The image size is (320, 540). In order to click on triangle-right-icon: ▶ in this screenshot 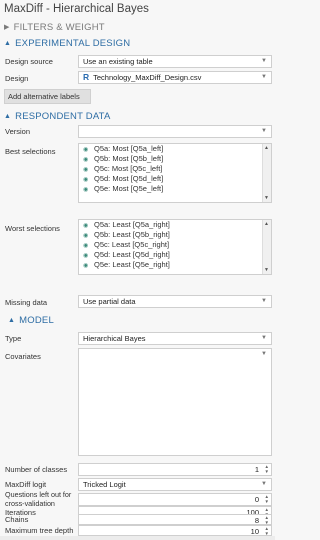, I will do `click(7, 27)`.